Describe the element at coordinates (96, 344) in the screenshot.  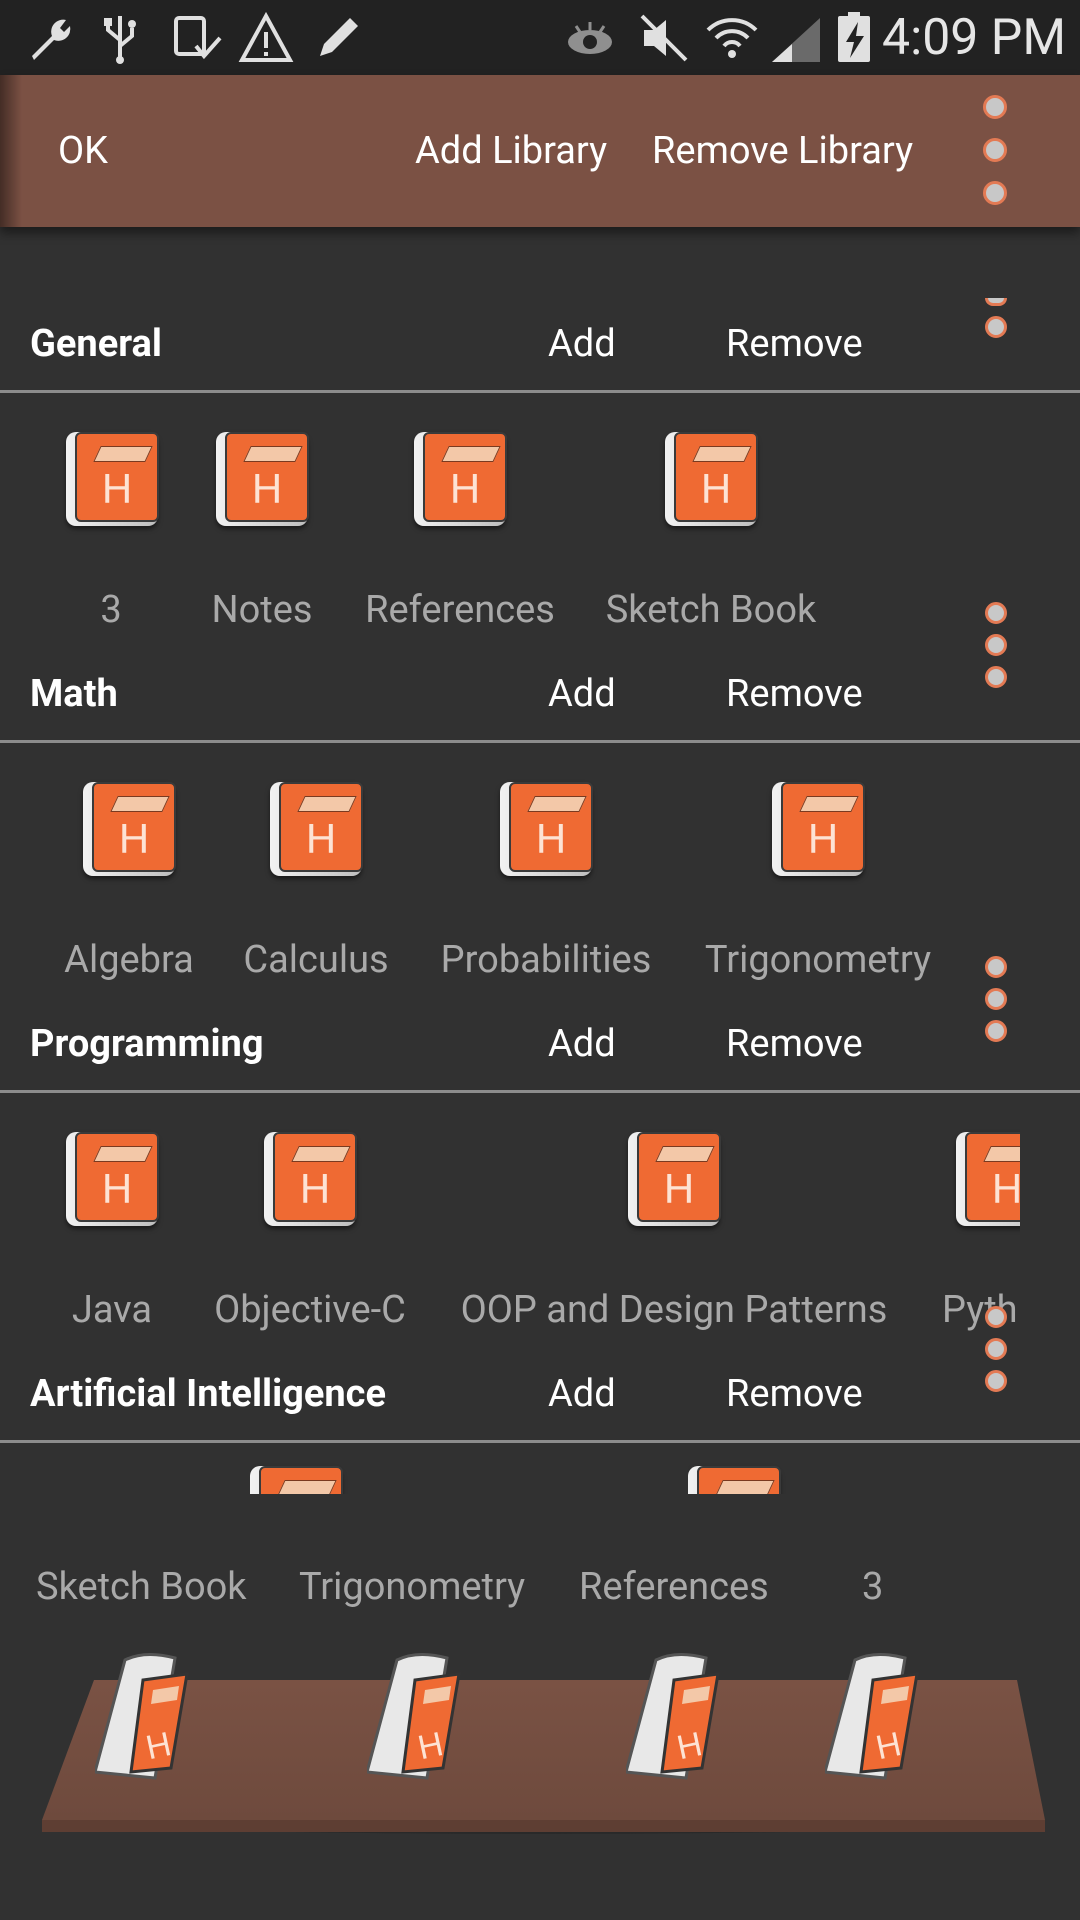
I see `section-title: General` at that location.